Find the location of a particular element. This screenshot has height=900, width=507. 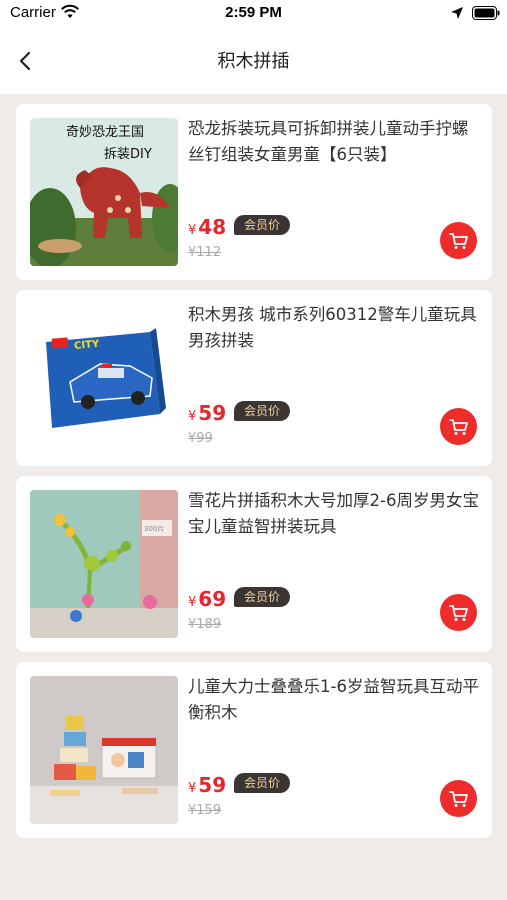

page-title: 积木拼插 is located at coordinates (253, 61).